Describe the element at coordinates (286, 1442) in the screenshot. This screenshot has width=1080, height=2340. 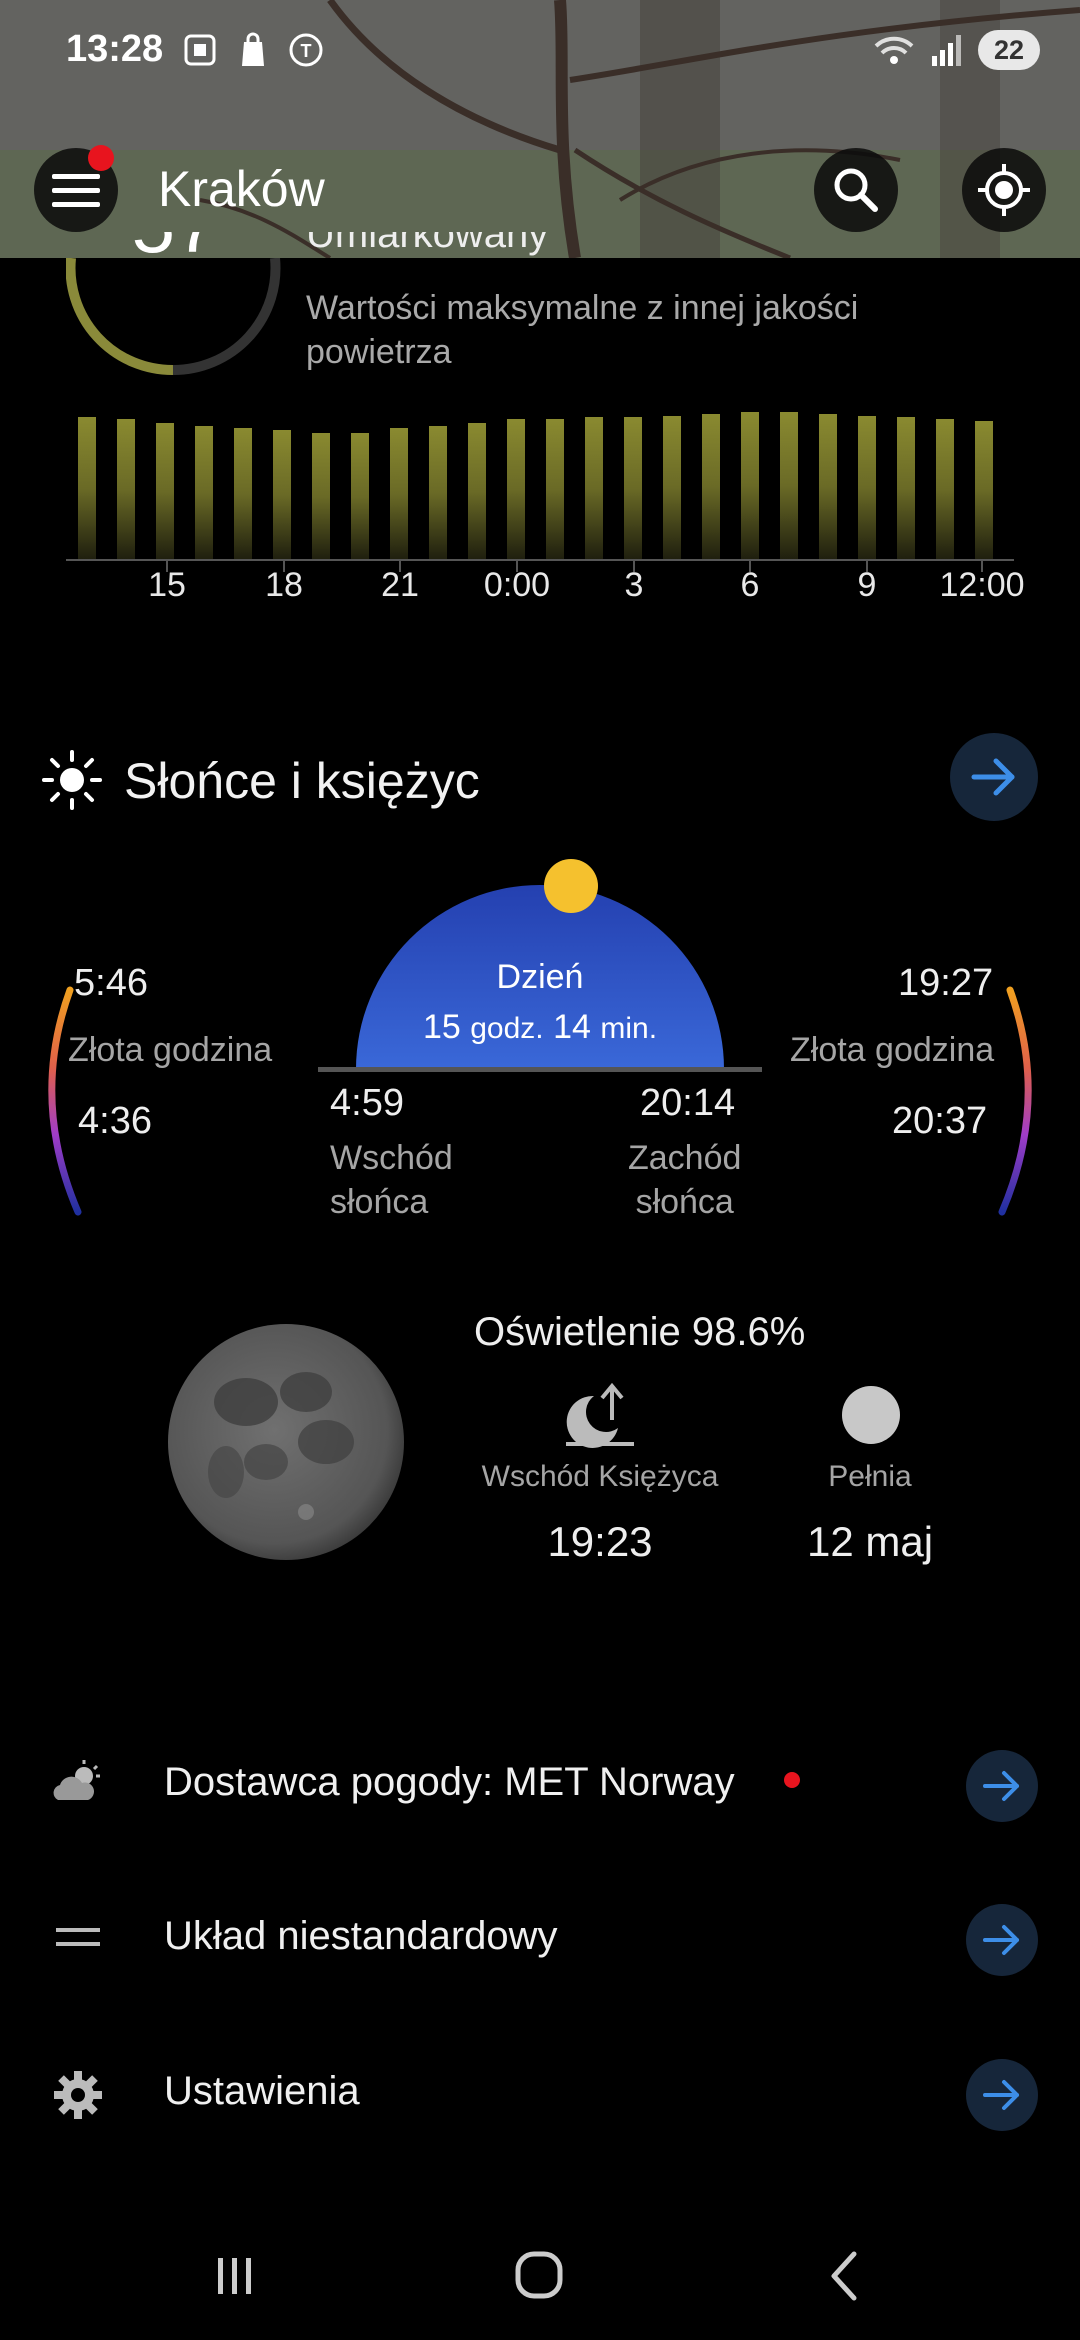
I see `moon-phase-image` at that location.